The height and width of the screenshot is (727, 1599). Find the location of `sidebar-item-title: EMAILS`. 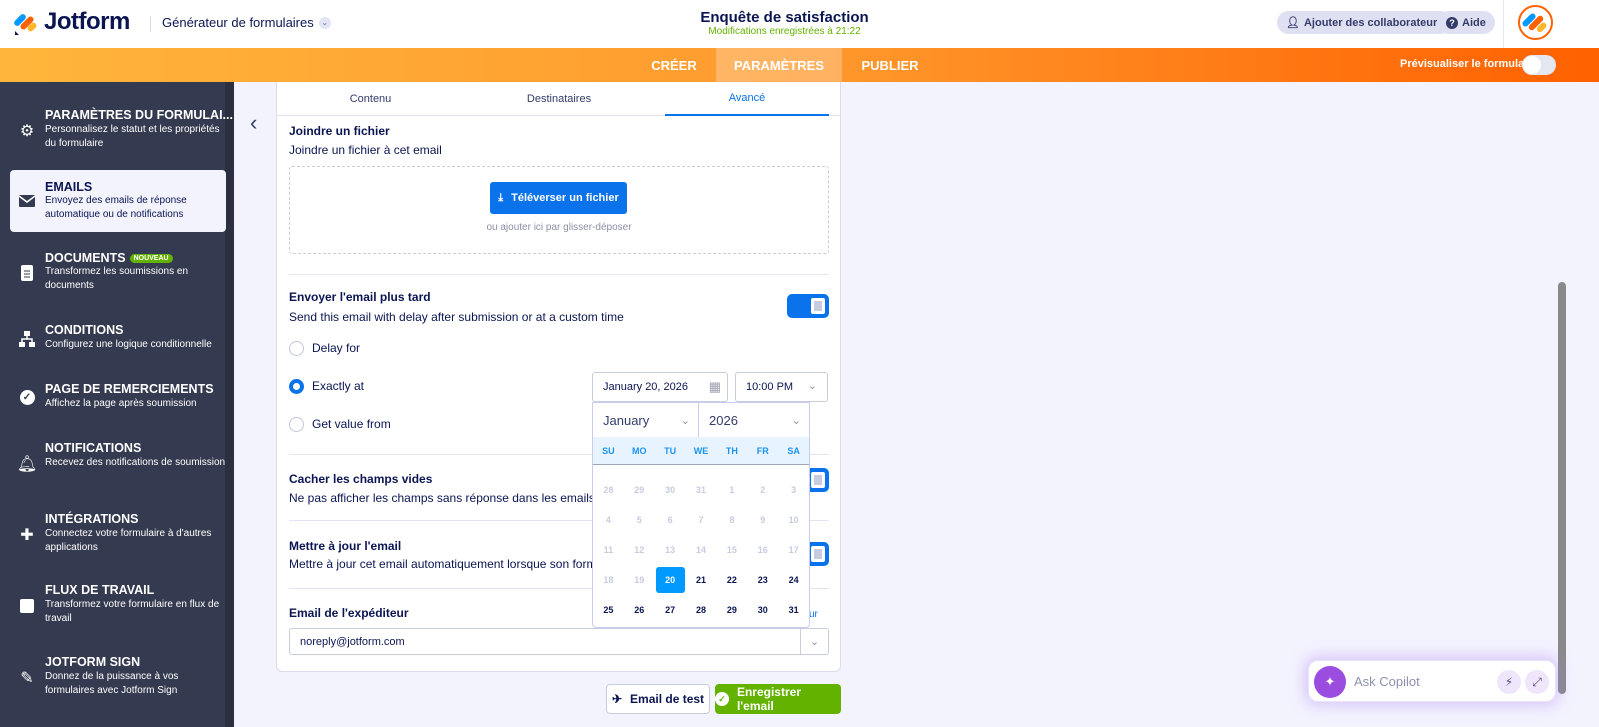

sidebar-item-title: EMAILS is located at coordinates (69, 187).